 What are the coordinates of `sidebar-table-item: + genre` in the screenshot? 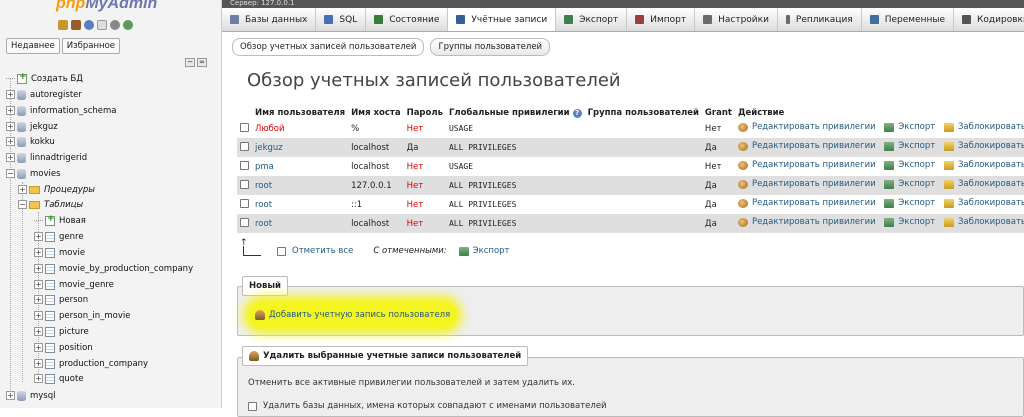 It's located at (59, 236).